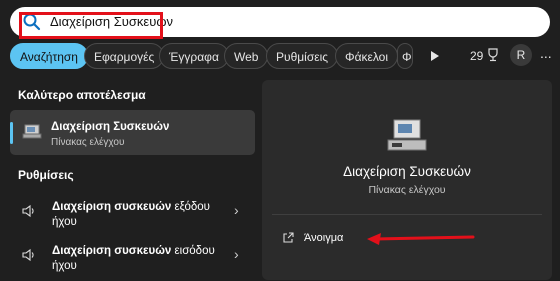 The image size is (560, 281). What do you see at coordinates (302, 56) in the screenshot?
I see `tab-settings: Ρυθμίσεις` at bounding box center [302, 56].